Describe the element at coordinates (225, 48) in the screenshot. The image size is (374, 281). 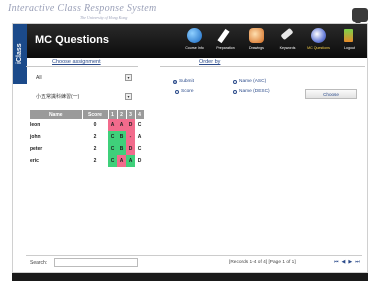
I see `nav-label: Preparation` at that location.